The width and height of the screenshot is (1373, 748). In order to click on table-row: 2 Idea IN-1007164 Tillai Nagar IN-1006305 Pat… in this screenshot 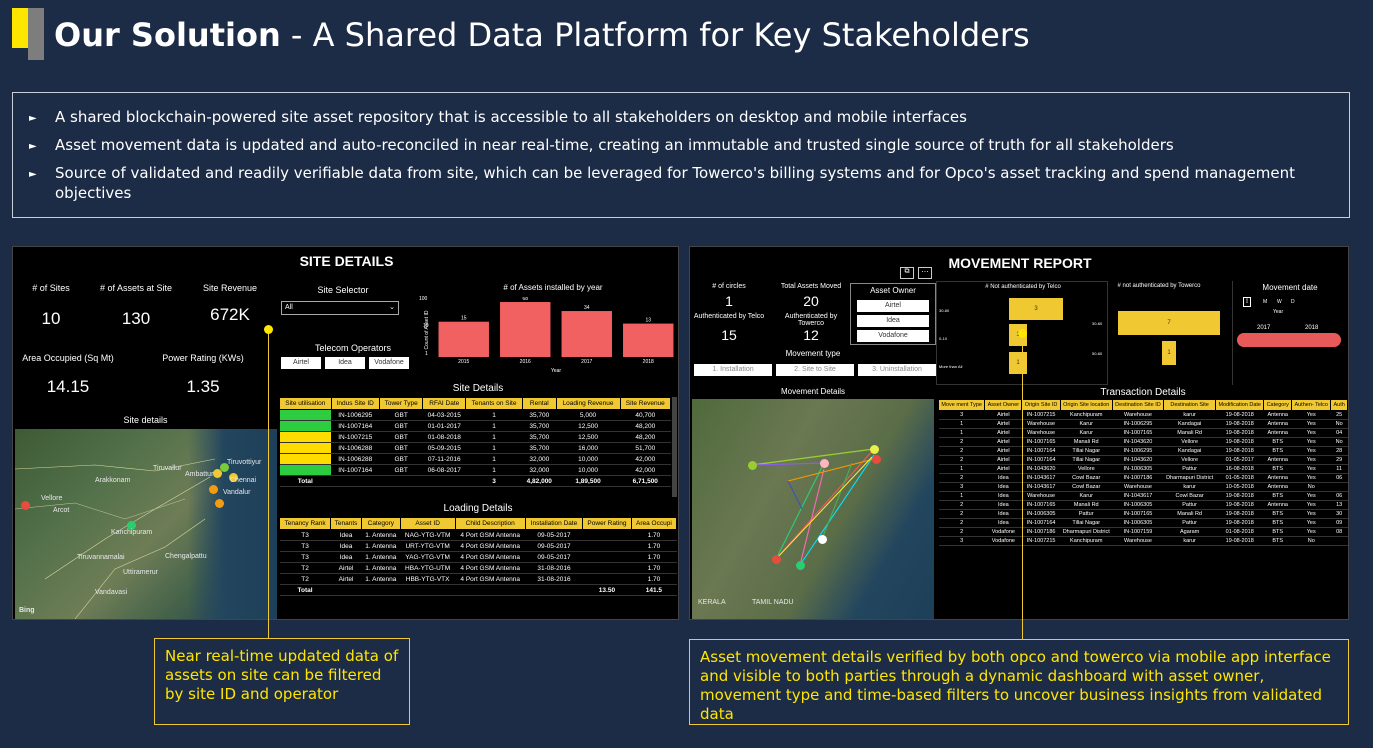, I will do `click(1143, 523)`.